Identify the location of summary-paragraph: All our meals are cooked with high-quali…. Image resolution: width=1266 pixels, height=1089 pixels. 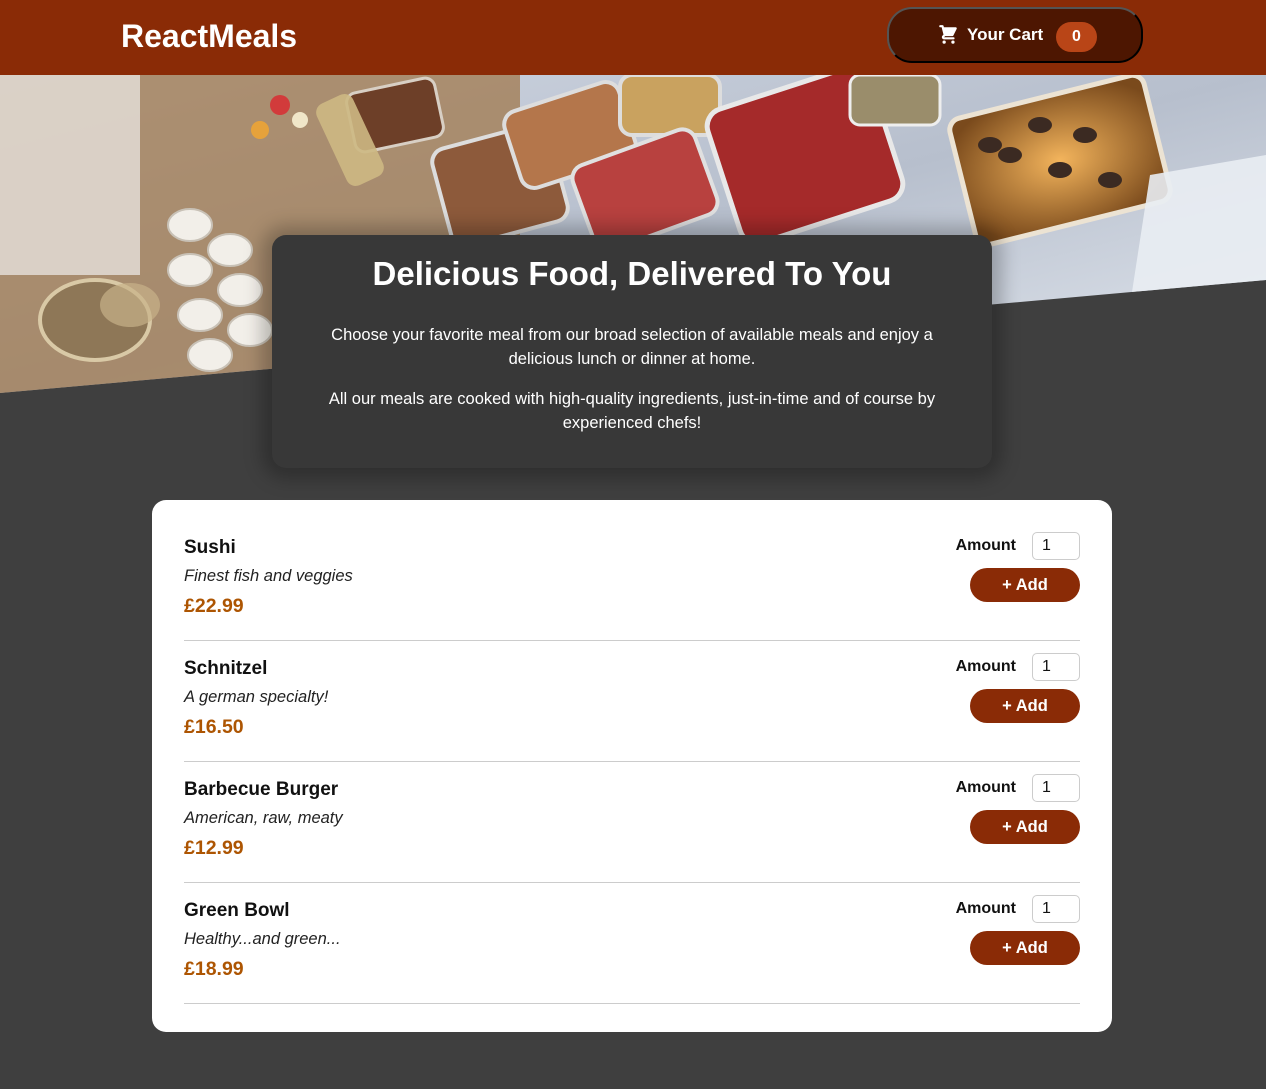
(632, 411).